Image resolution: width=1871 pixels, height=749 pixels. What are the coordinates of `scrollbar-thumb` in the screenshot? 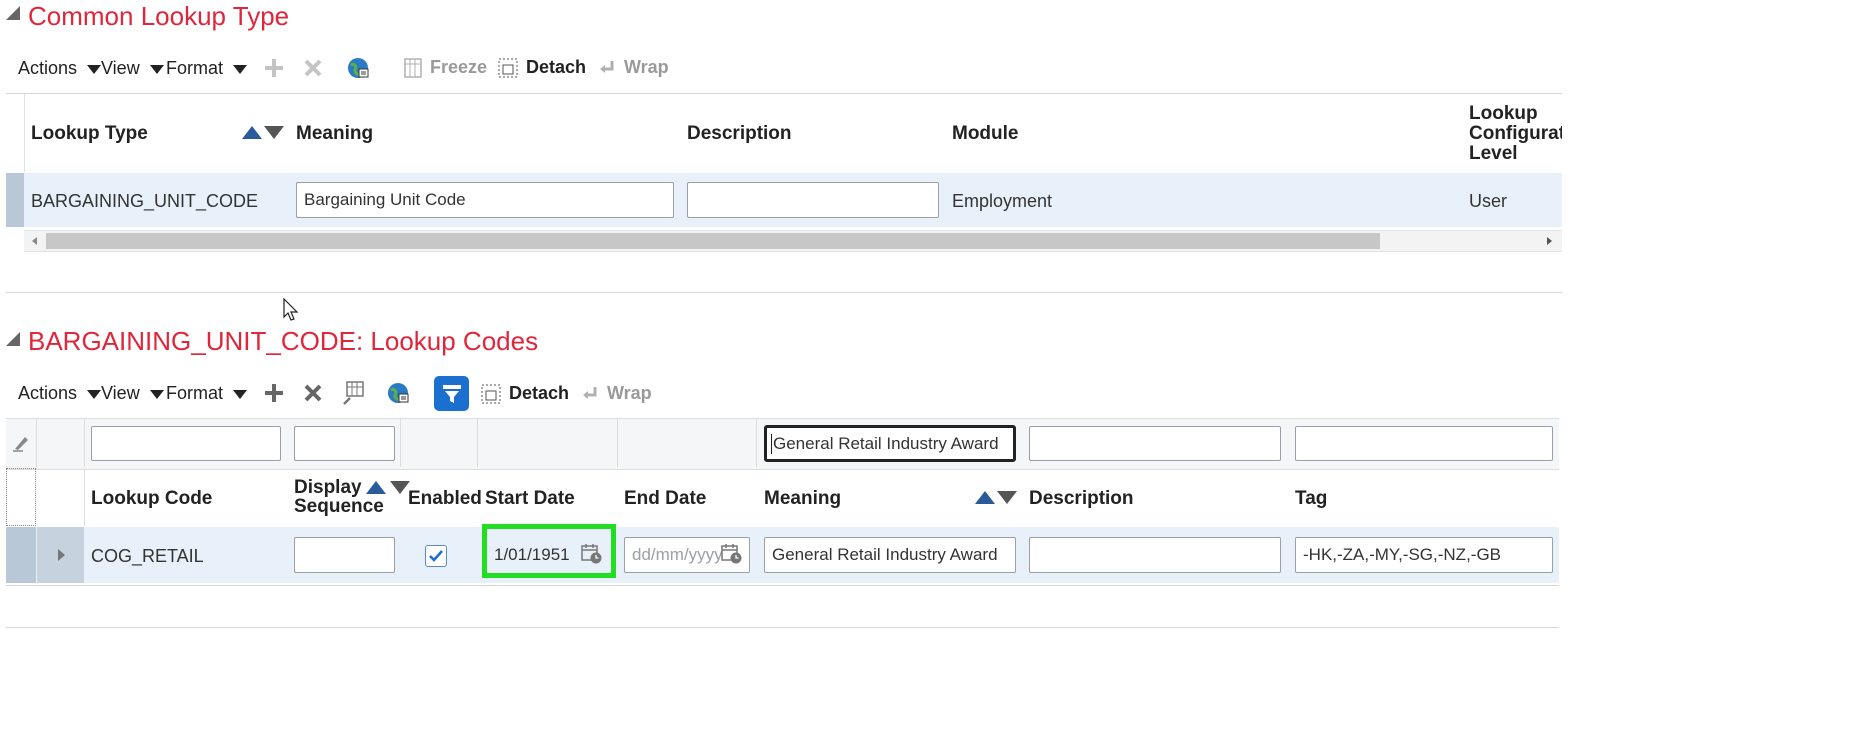 It's located at (713, 241).